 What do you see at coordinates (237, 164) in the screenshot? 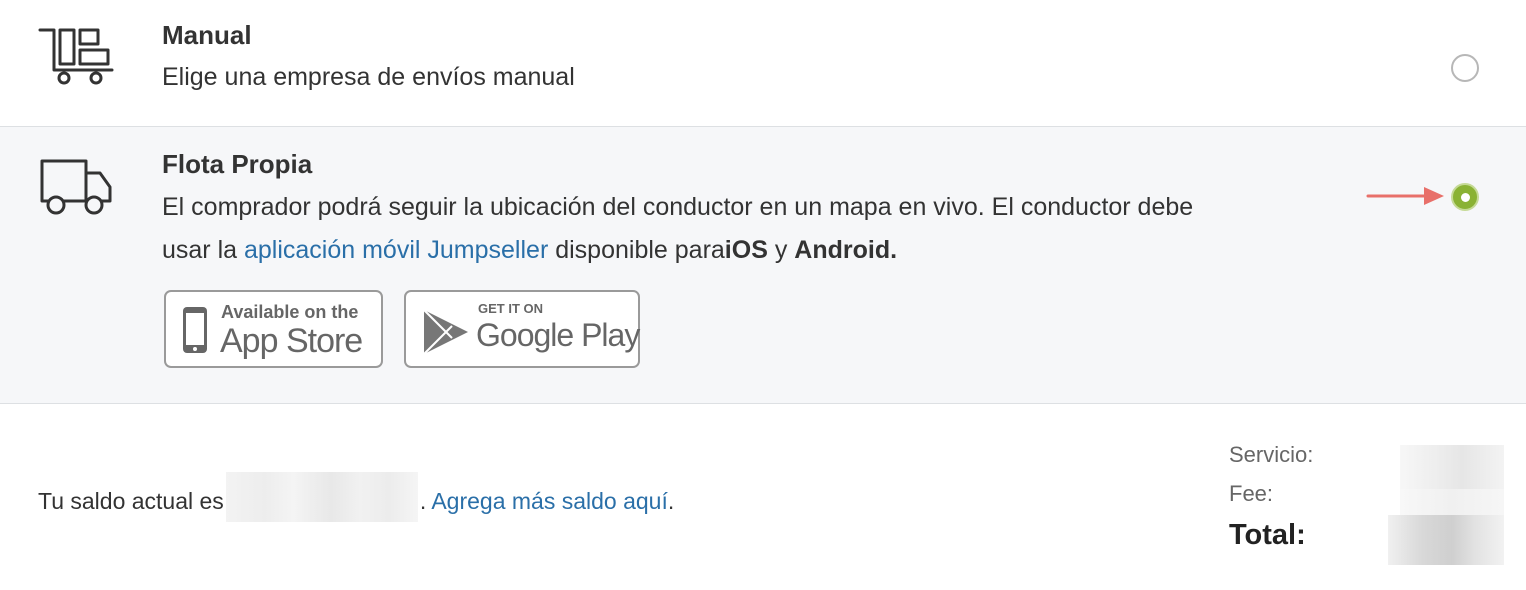
I see `fleet-option-title: Flota Propia` at bounding box center [237, 164].